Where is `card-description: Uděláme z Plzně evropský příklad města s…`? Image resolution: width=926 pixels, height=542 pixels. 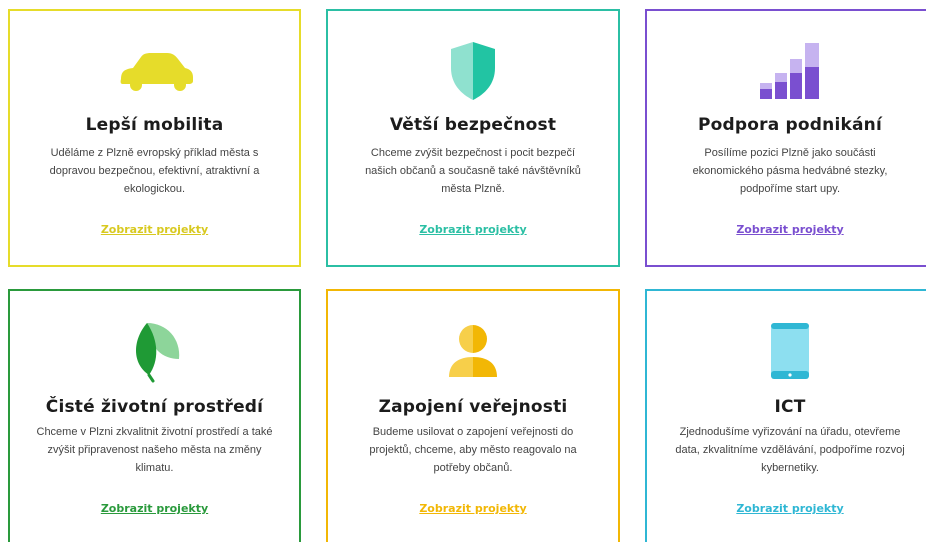
card-description: Uděláme z Plzně evropský příklad města s… is located at coordinates (154, 171).